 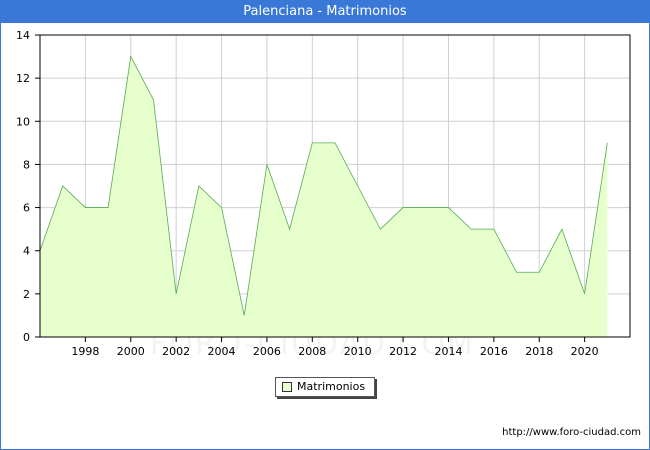 I want to click on x-tick-label: 2018, so click(x=539, y=351).